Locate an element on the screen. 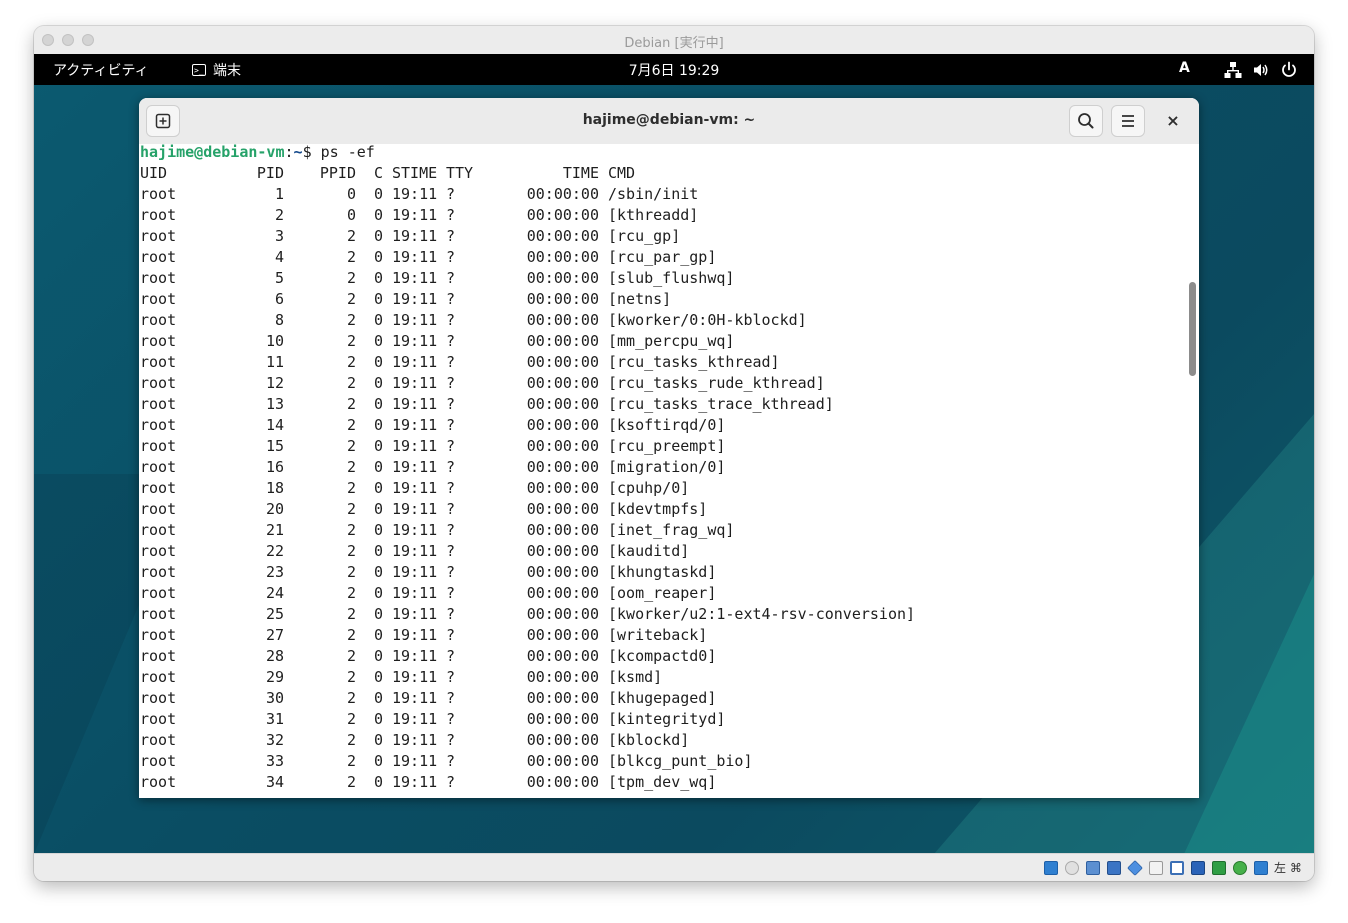 Image resolution: width=1348 pixels, height=923 pixels. power-icon is located at coordinates (1289, 70).